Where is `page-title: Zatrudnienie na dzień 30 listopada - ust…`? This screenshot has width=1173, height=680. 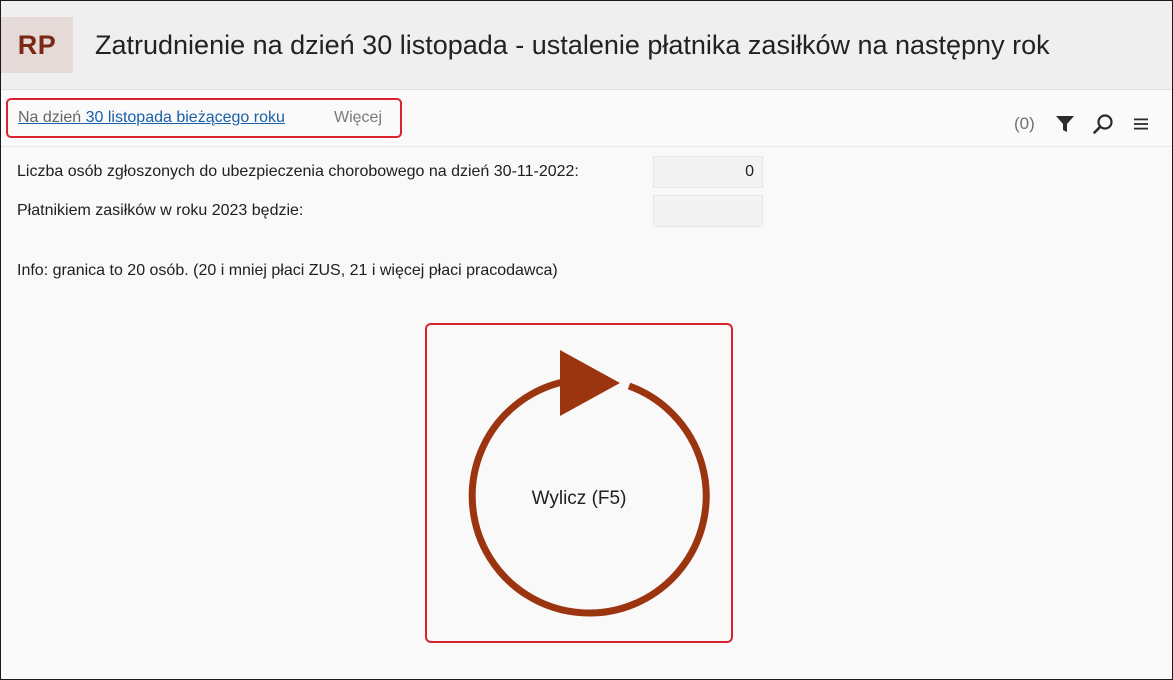 page-title: Zatrudnienie na dzień 30 listopada - ust… is located at coordinates (572, 45).